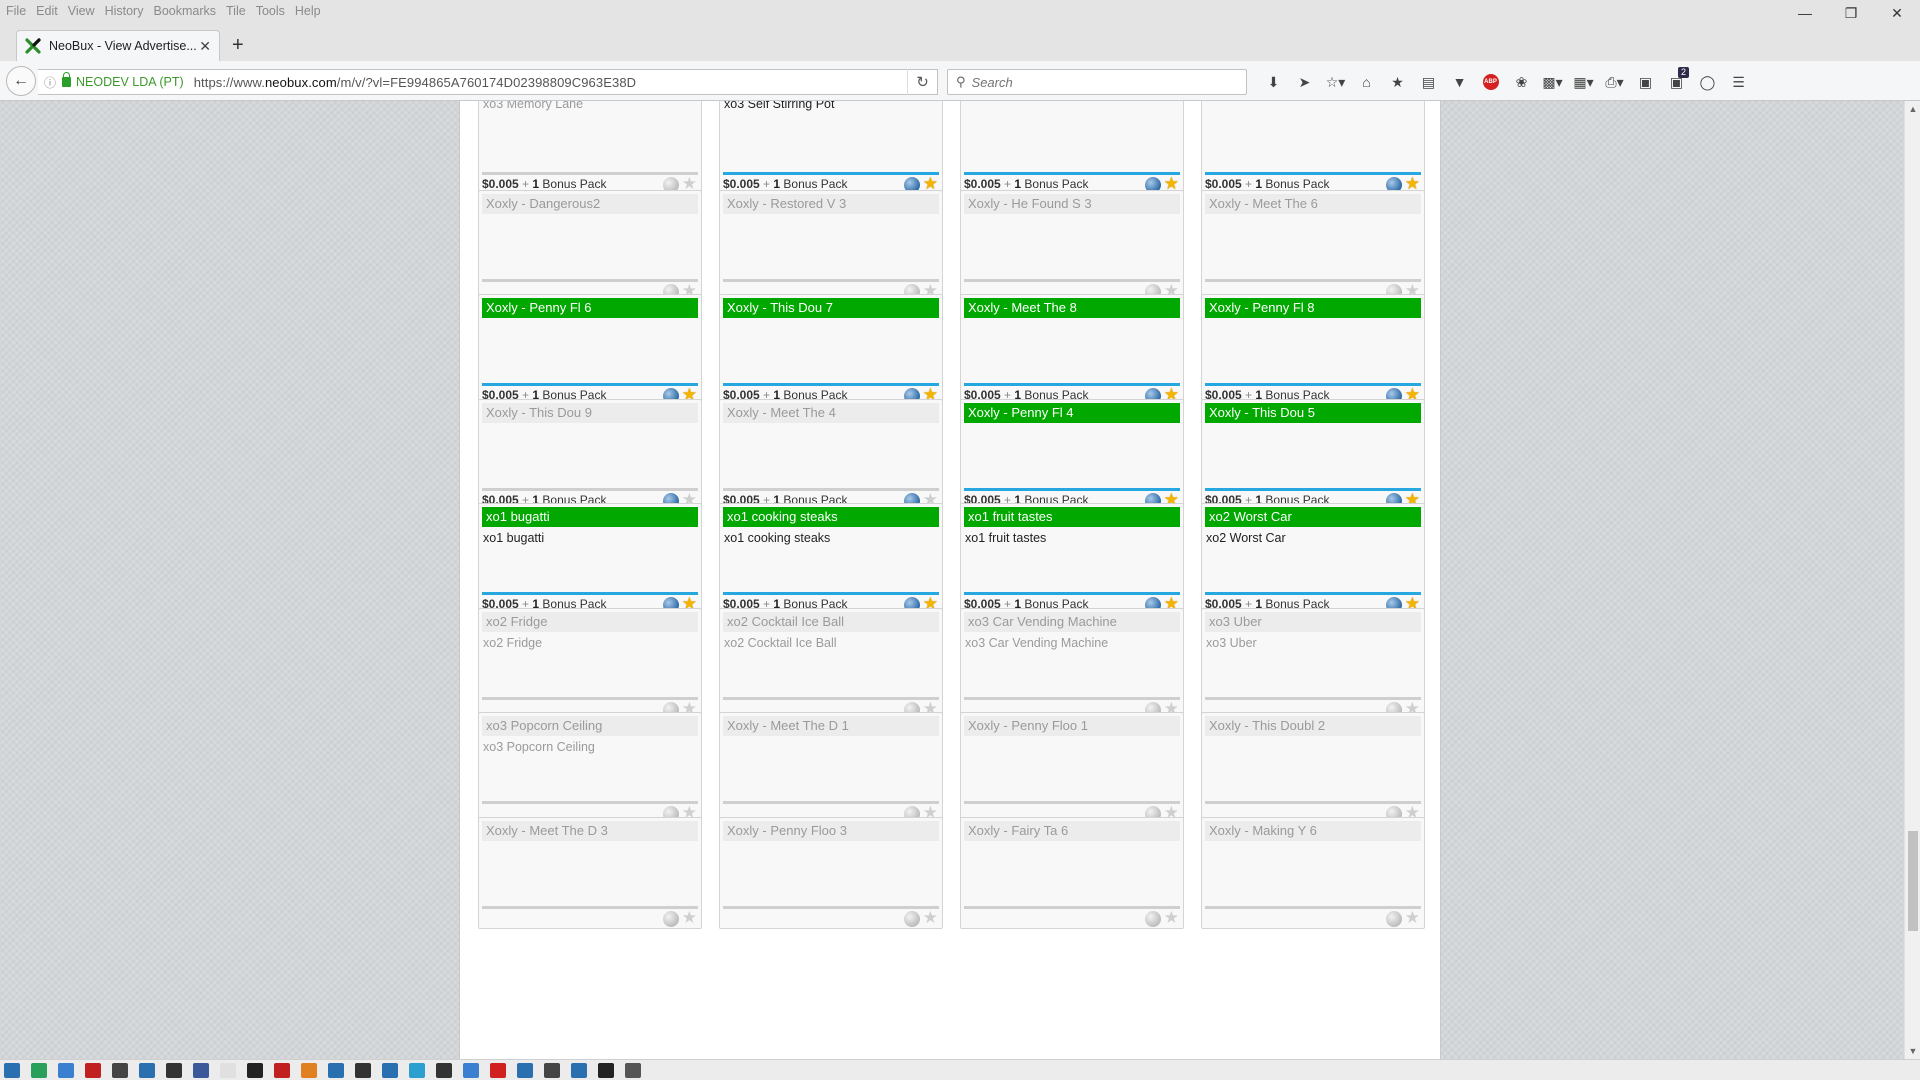 The height and width of the screenshot is (1080, 1920). Describe the element at coordinates (1676, 80) in the screenshot. I see `notification-icon: ▣ 2` at that location.